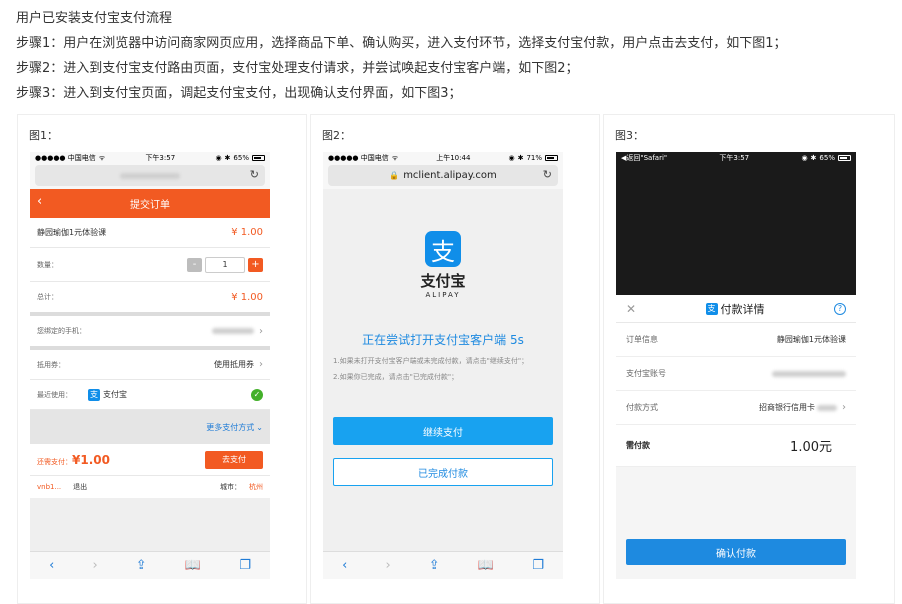  I want to click on need-pay-label: 还需支付：, so click(54, 461).